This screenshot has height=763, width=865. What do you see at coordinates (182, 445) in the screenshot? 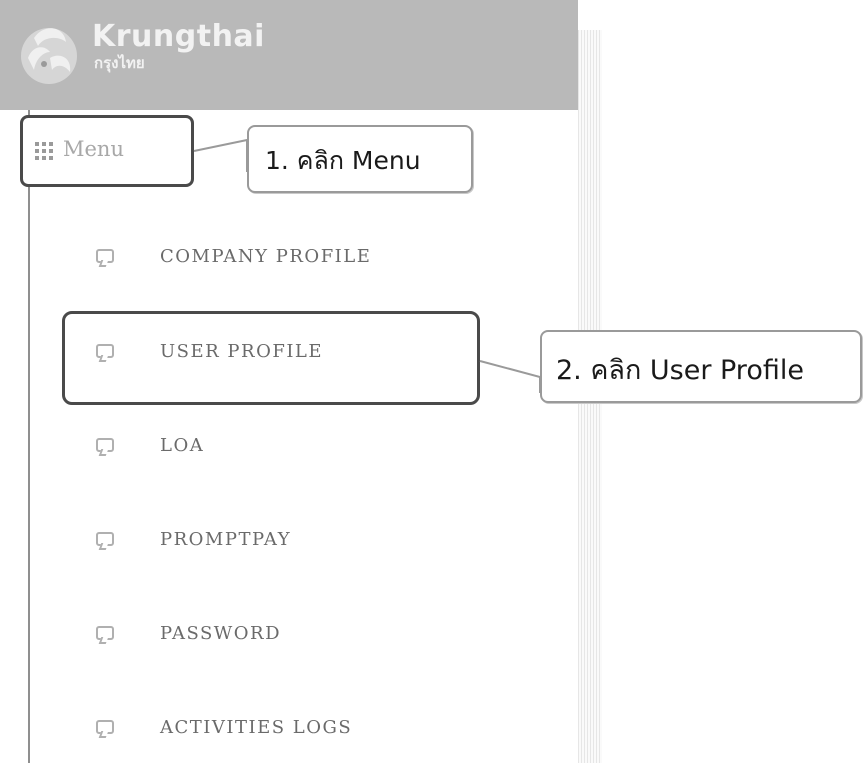
I see `sidebar-item-label: LOA` at bounding box center [182, 445].